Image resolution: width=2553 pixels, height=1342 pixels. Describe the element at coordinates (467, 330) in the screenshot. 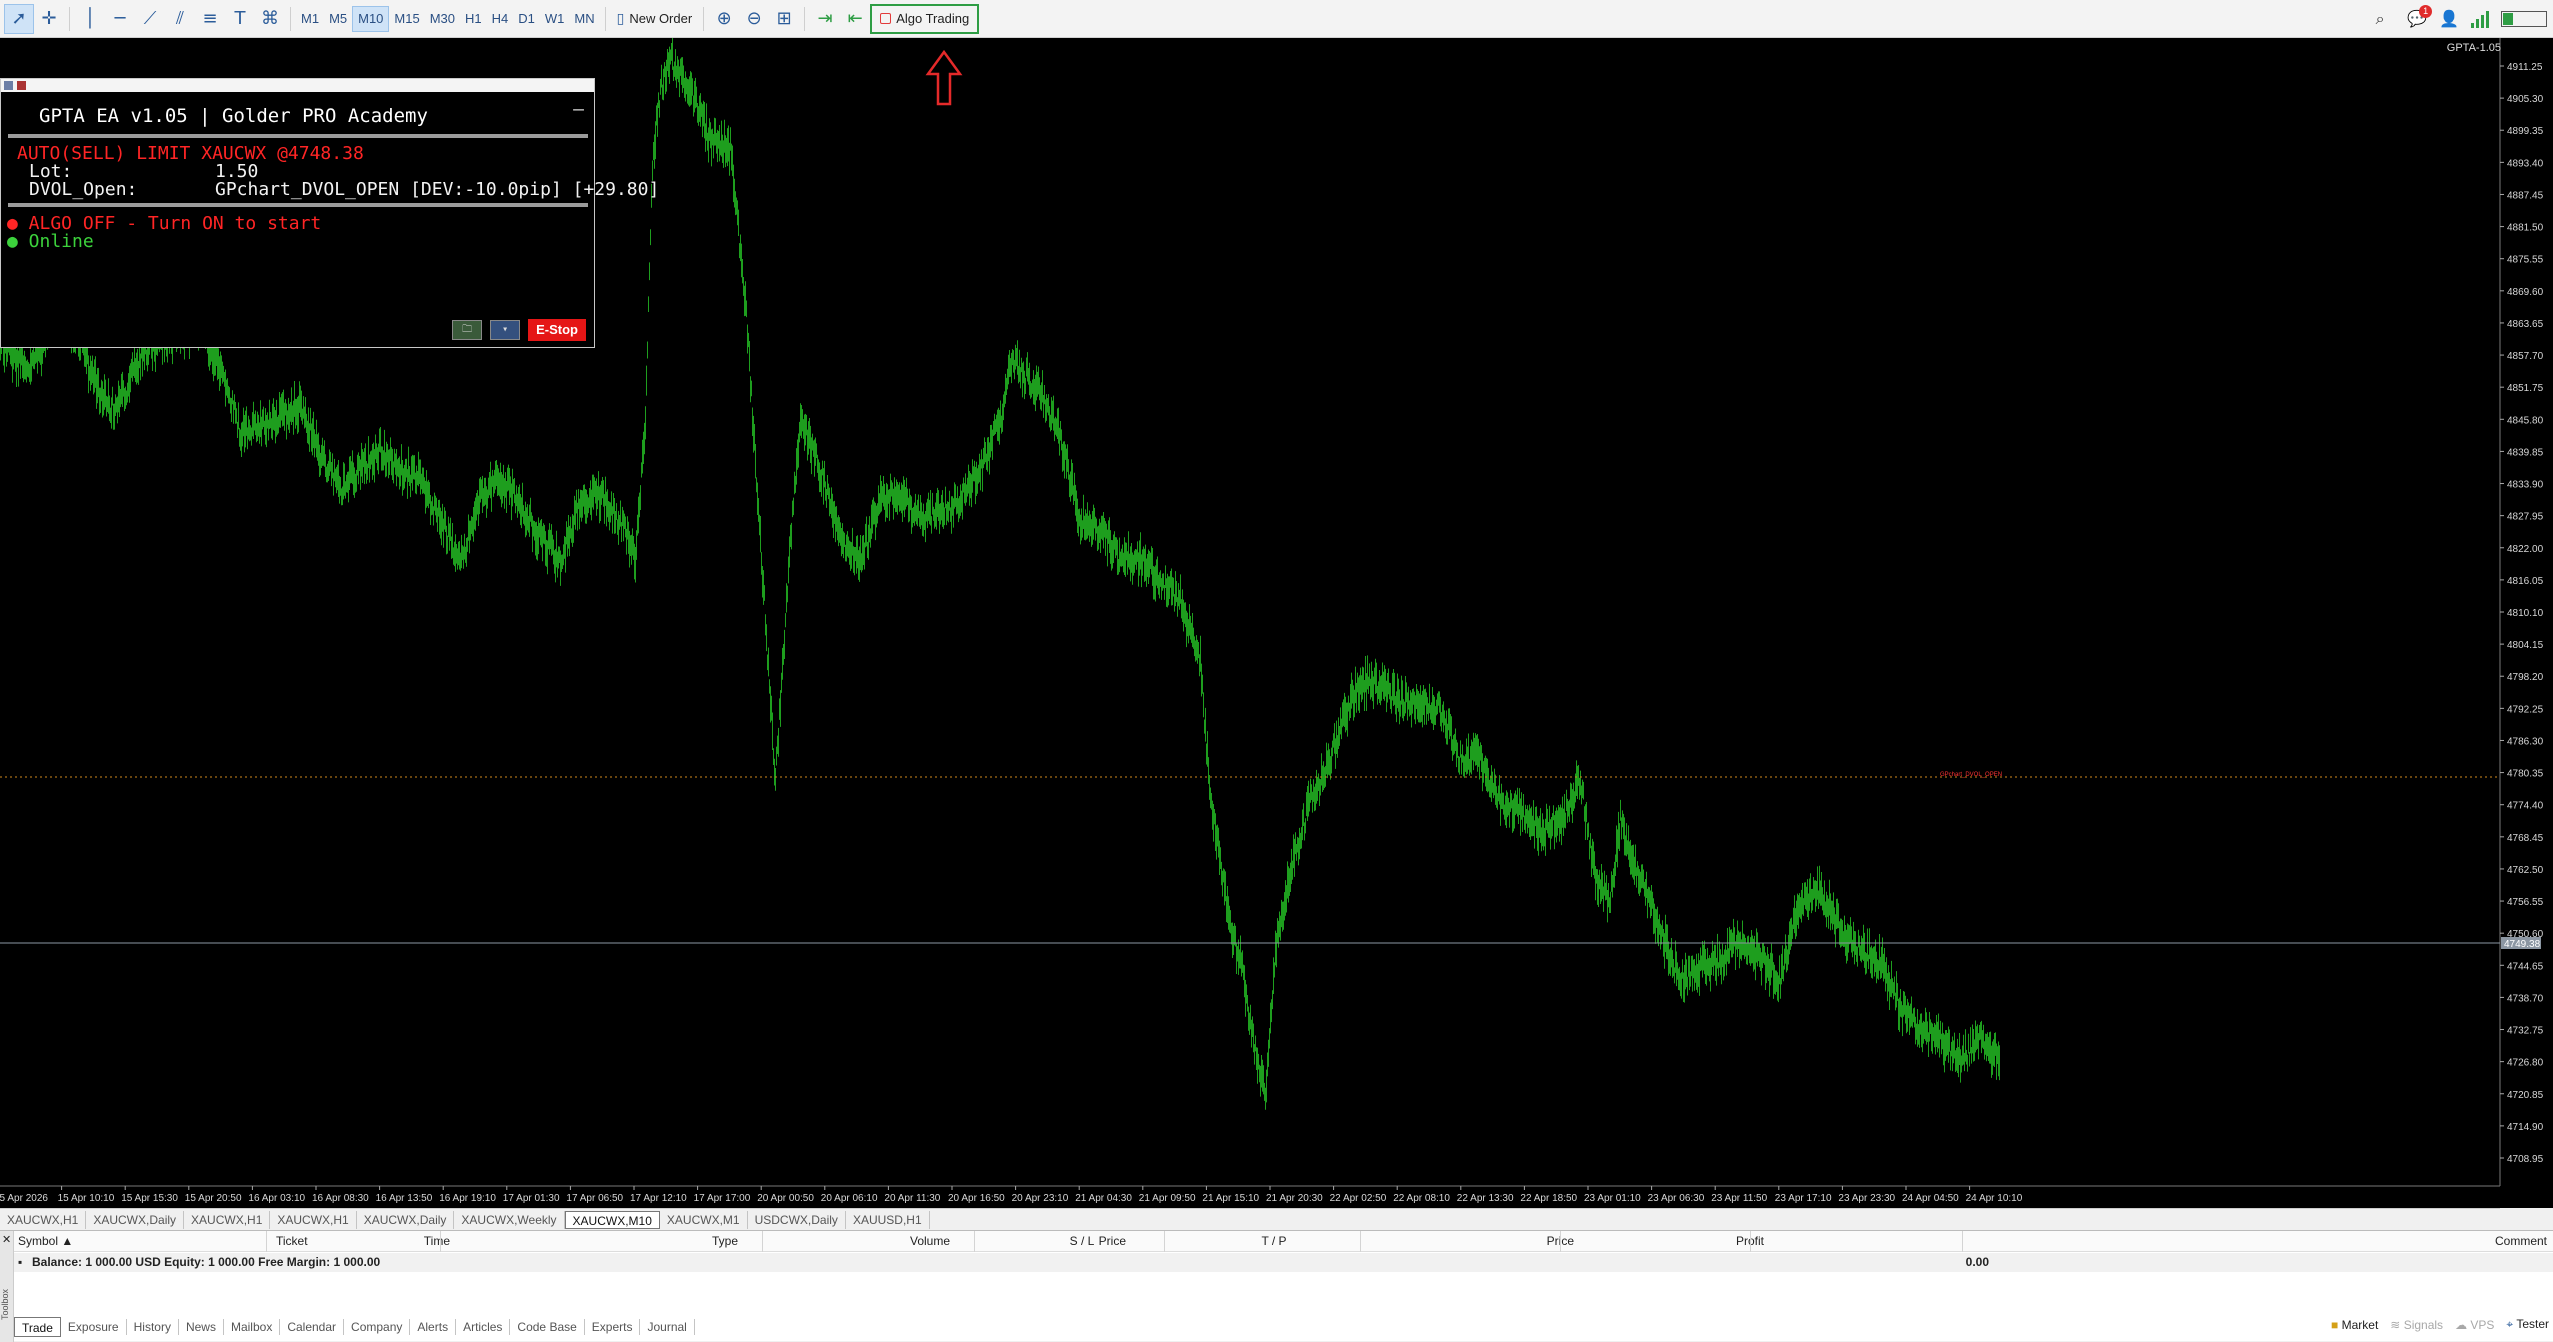

I see `ea-folder-button: 🗀` at that location.